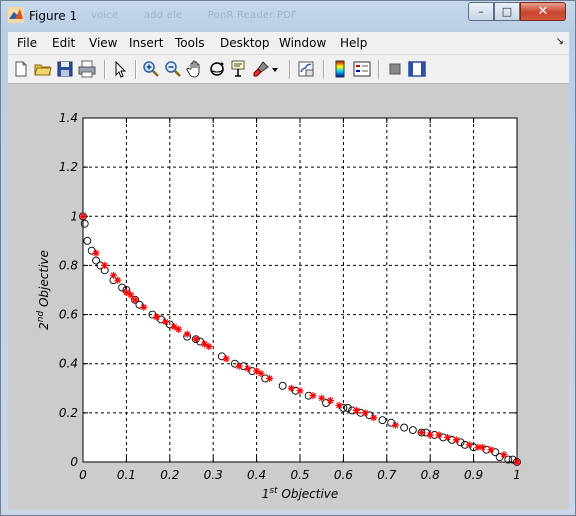 This screenshot has height=516, width=576. What do you see at coordinates (430, 475) in the screenshot?
I see `x-tick-label: 0.8` at bounding box center [430, 475].